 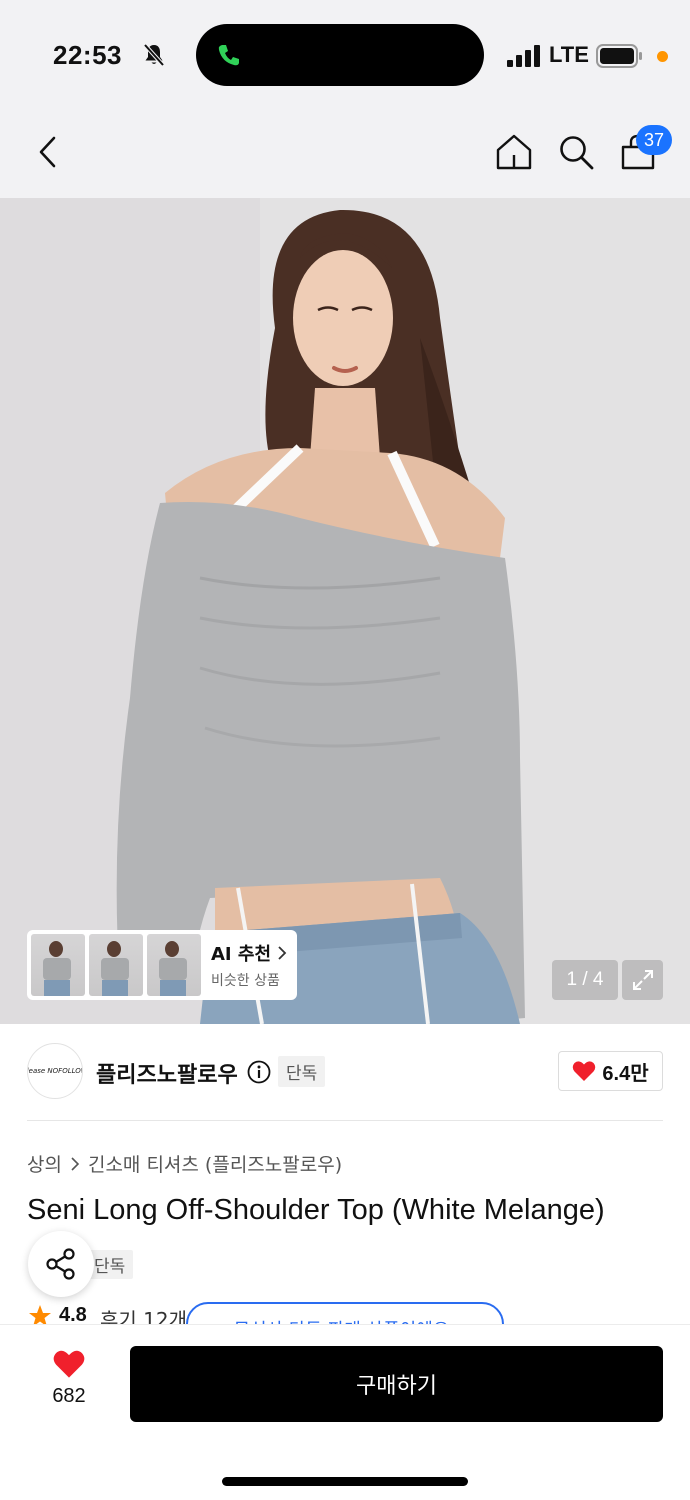 I want to click on cart-count-badge: 37, so click(x=654, y=140).